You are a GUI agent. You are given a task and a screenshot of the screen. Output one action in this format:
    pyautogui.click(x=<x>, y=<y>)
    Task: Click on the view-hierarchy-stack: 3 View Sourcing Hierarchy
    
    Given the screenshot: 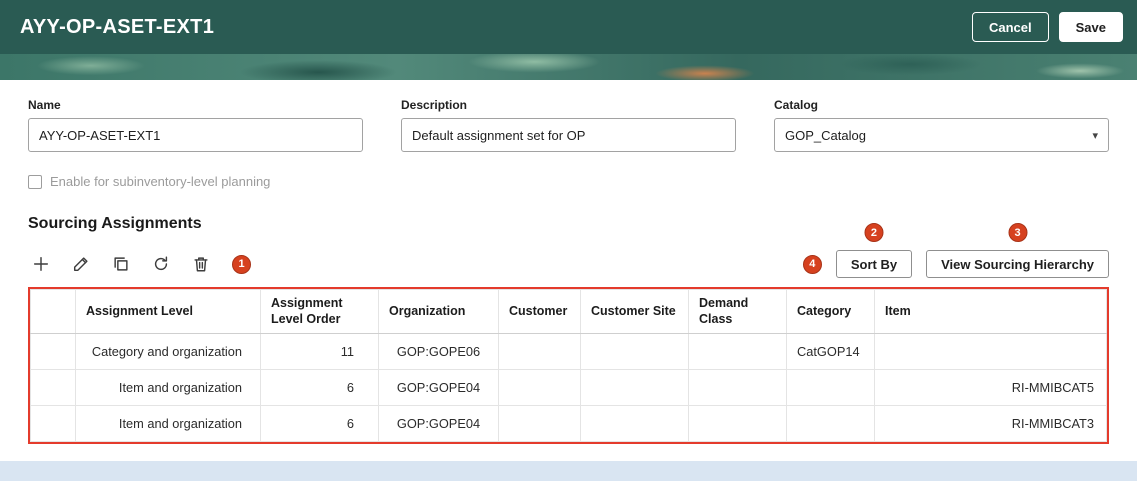 What is the action you would take?
    pyautogui.click(x=1017, y=250)
    